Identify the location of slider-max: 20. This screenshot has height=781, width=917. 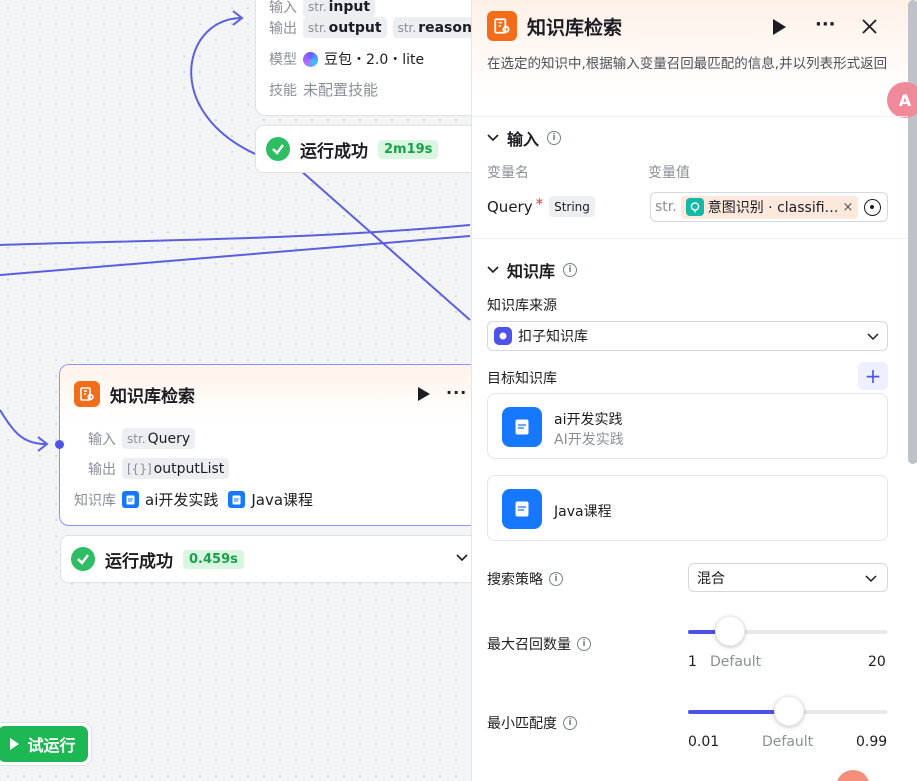
(877, 662).